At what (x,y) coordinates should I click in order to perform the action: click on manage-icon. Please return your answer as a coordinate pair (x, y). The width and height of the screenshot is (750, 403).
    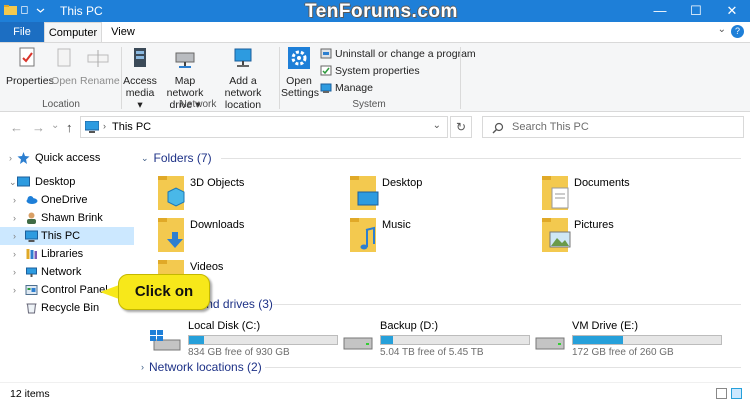
    Looking at the image, I should click on (326, 88).